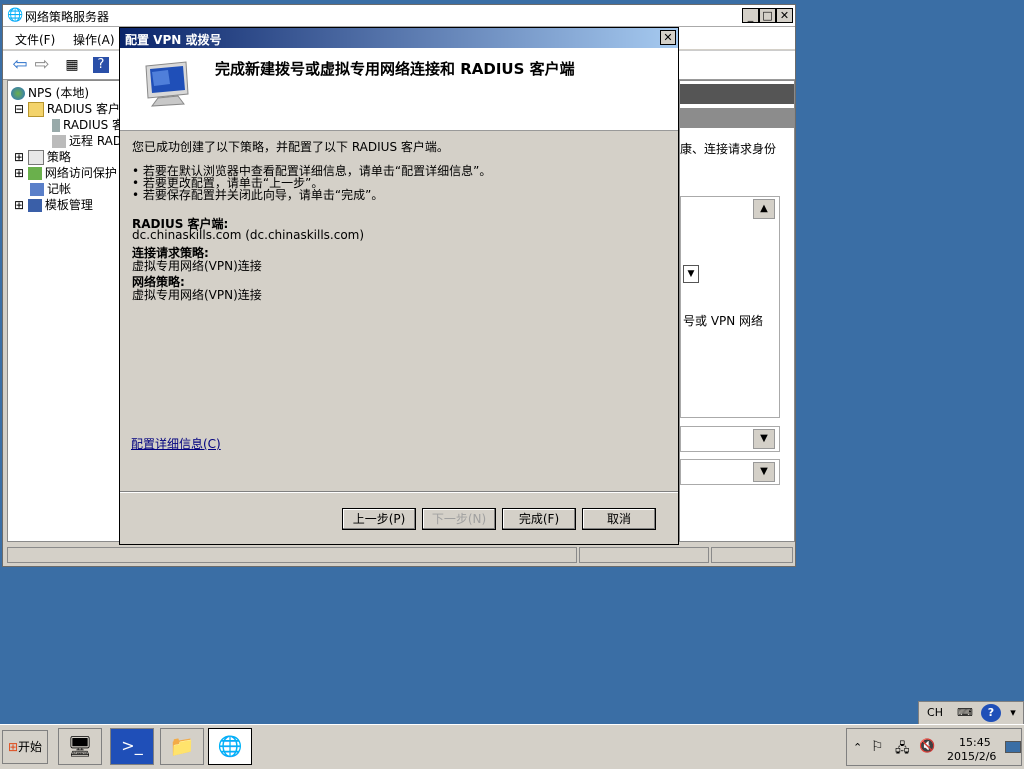 Image resolution: width=1024 pixels, height=769 pixels. Describe the element at coordinates (459, 519) in the screenshot. I see `next-button: 下一步(N)` at that location.